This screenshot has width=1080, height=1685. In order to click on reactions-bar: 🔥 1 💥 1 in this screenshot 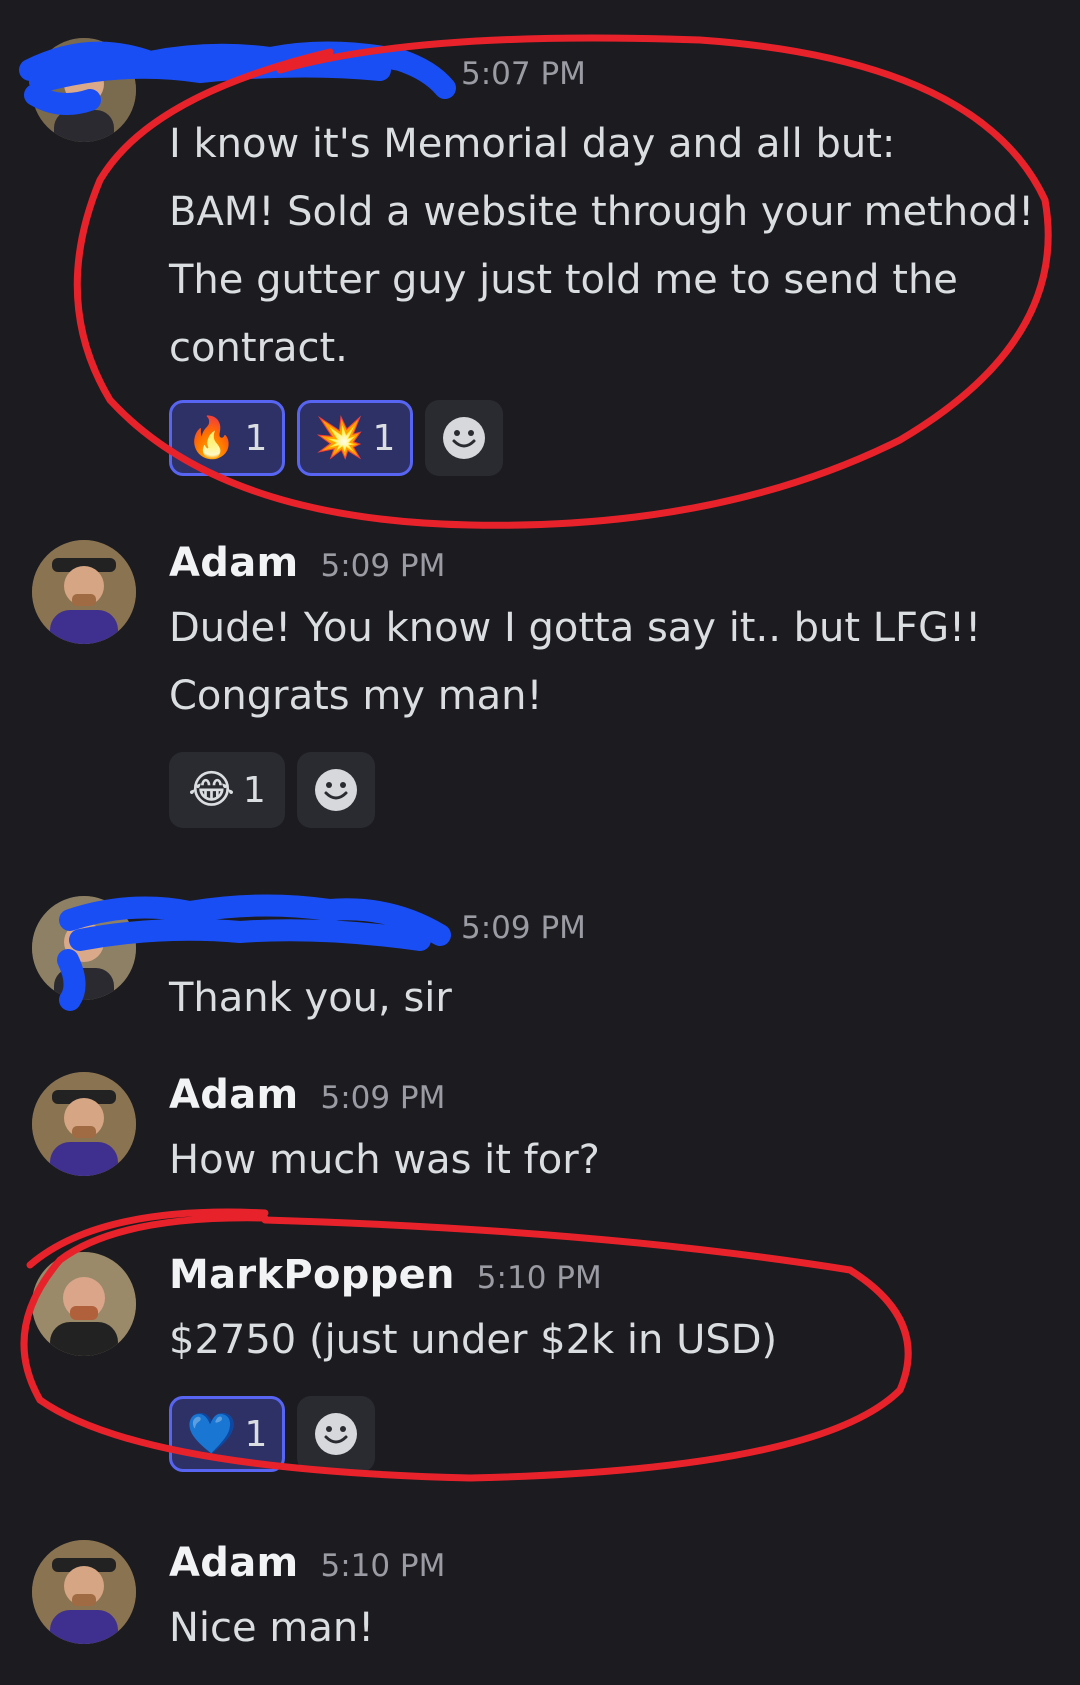, I will do `click(614, 438)`.